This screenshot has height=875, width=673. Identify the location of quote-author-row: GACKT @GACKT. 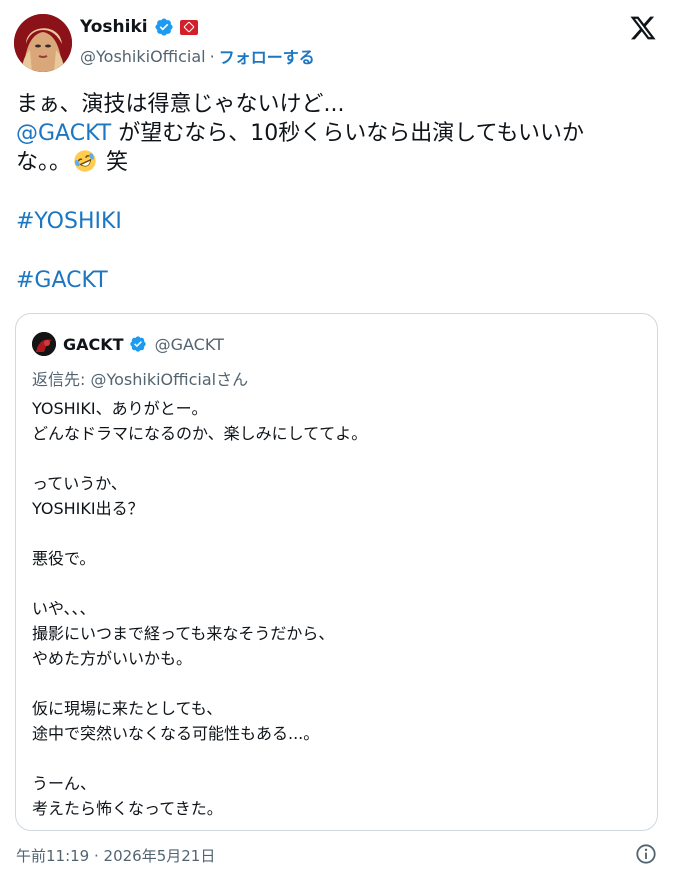
(143, 344).